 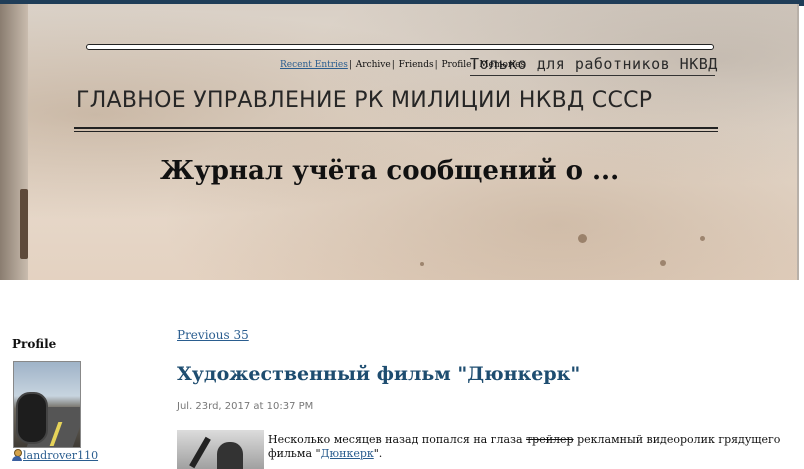 What do you see at coordinates (378, 374) in the screenshot?
I see `post-title: Художественный фильм "Дюнкерк"` at bounding box center [378, 374].